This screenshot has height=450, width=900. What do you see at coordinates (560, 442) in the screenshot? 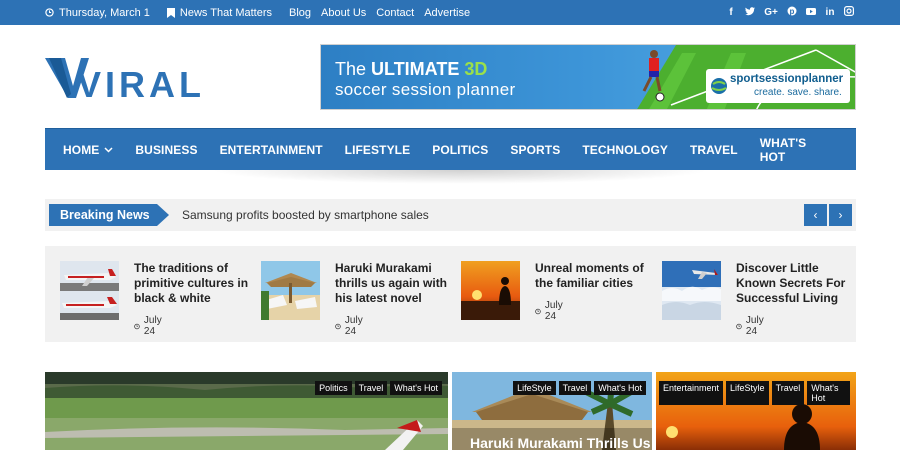
I see `post-title: Haruki Murakami Thrills Us` at bounding box center [560, 442].